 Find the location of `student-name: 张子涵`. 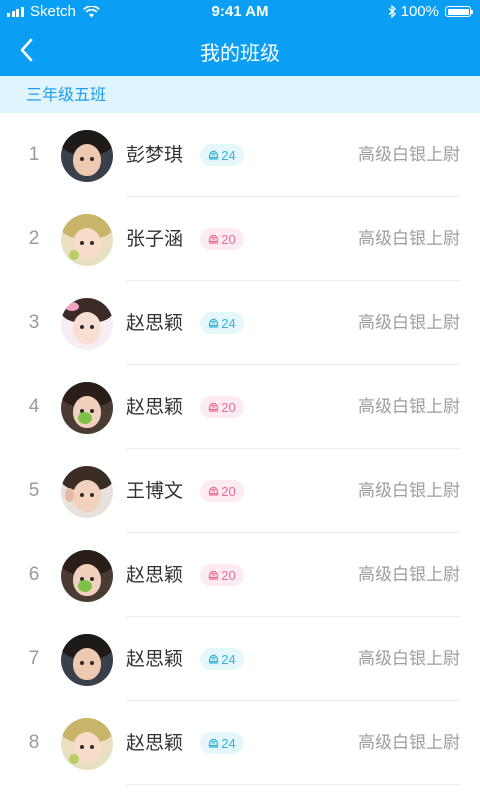

student-name: 张子涵 is located at coordinates (155, 239).